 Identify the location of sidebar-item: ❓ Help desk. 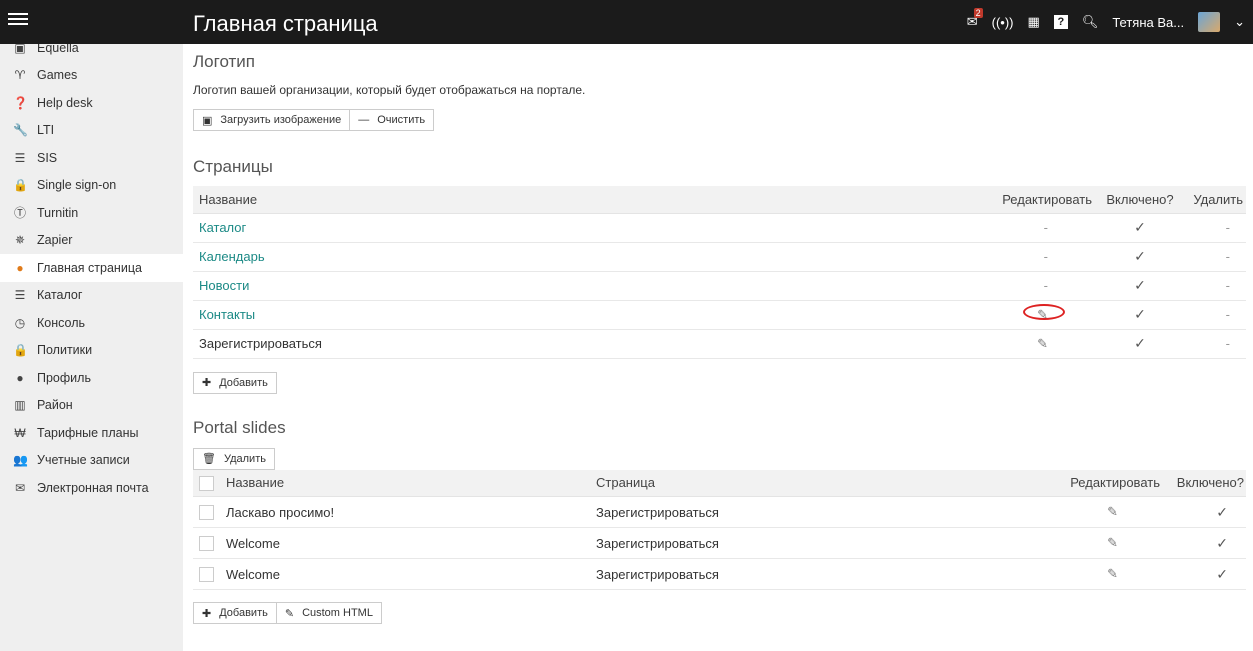
(91, 103).